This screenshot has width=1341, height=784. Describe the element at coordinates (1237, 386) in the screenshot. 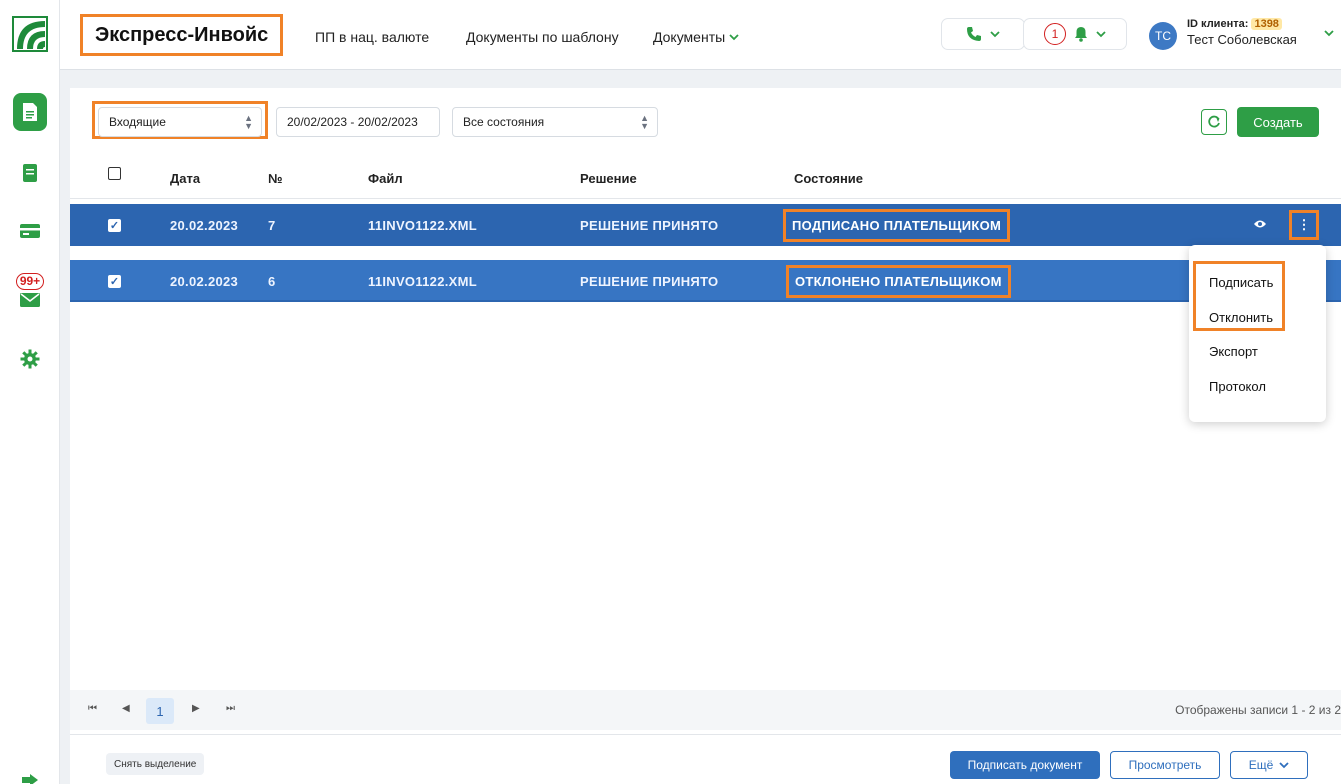

I see `menu-item-protocol: Протокол` at that location.